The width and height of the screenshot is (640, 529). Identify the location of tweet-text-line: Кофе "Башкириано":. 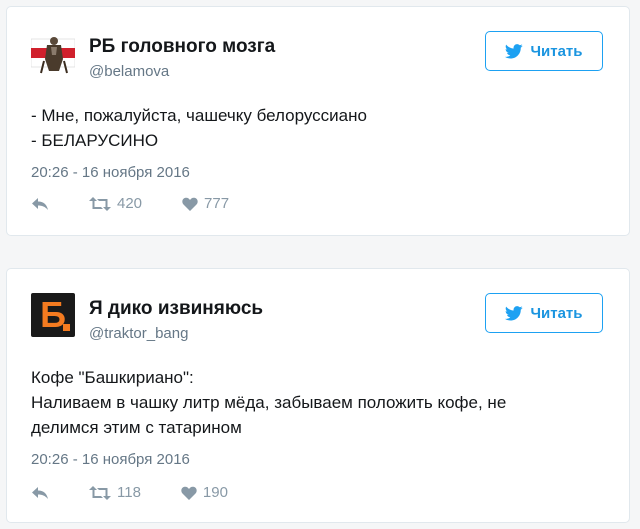
(112, 377).